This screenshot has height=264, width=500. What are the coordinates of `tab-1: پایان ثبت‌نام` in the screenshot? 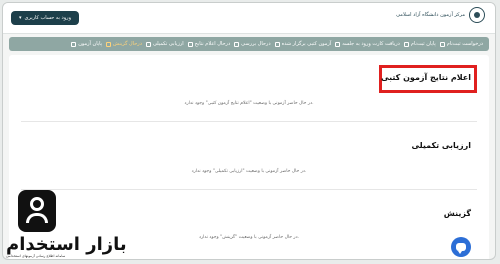 It's located at (419, 44).